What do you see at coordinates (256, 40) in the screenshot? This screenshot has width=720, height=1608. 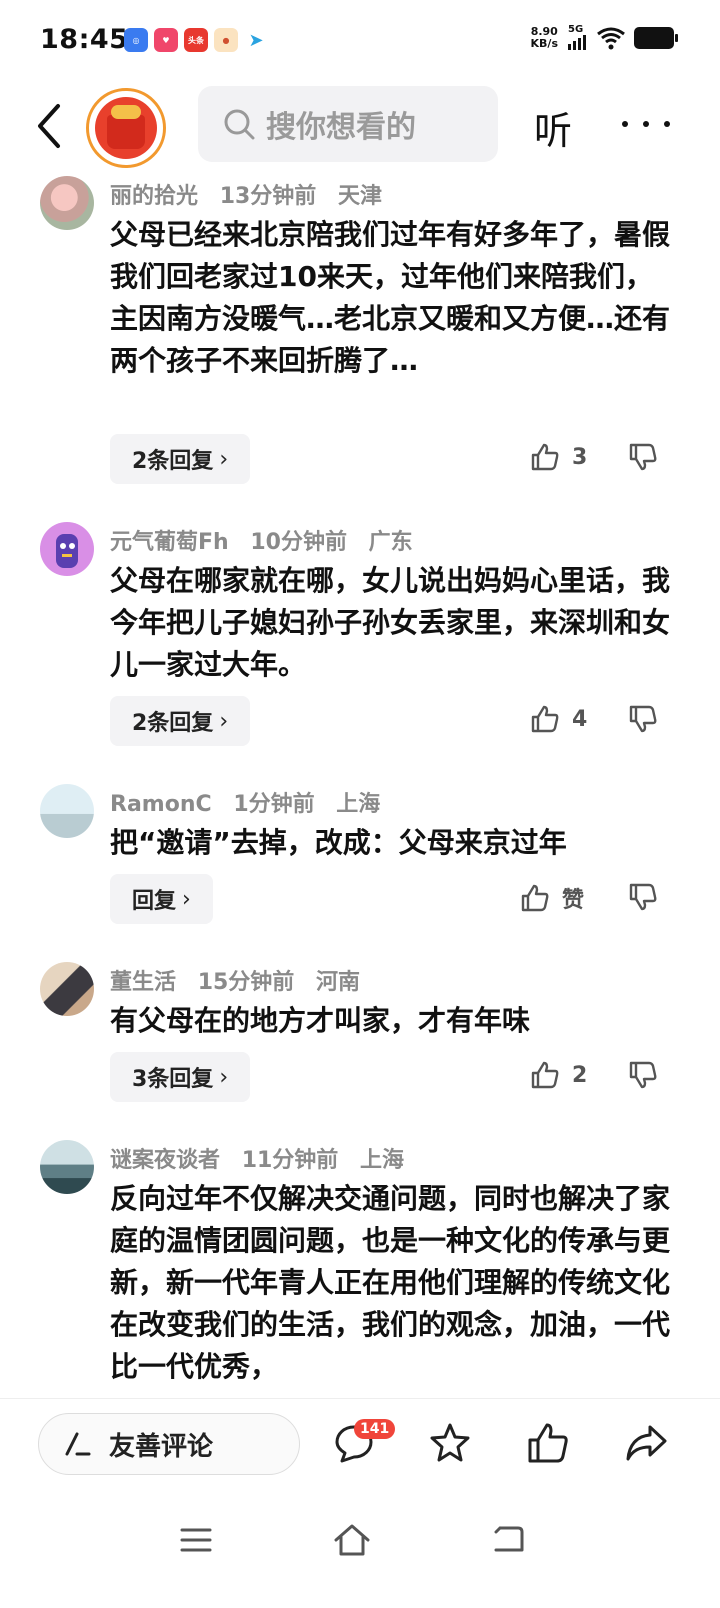 I see `telegram-app-icon: ➤` at bounding box center [256, 40].